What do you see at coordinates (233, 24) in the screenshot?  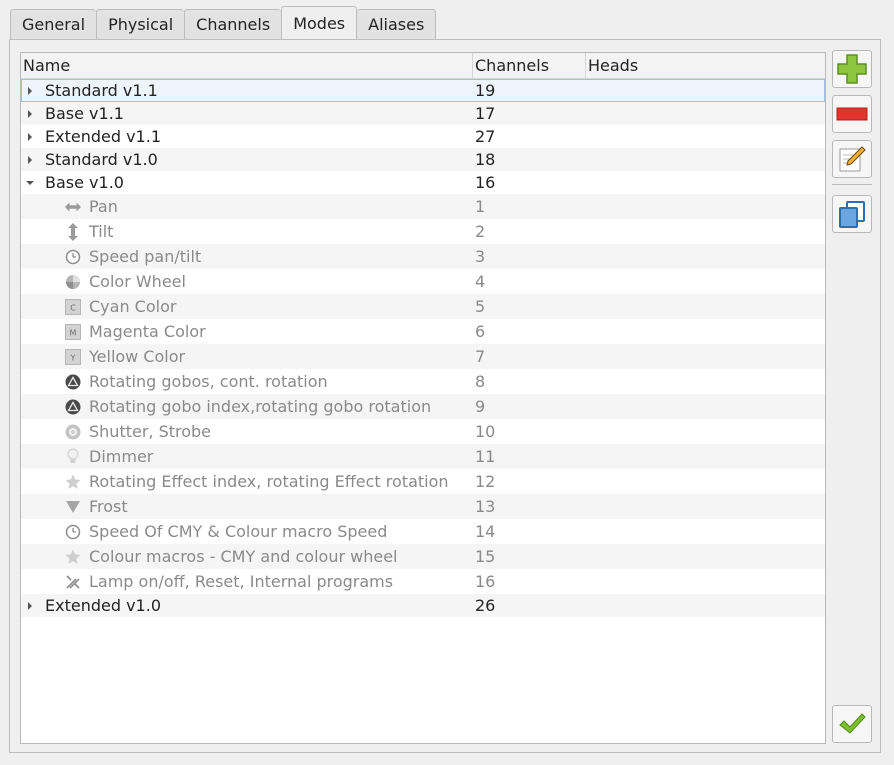 I see `tab-channels: Channels` at bounding box center [233, 24].